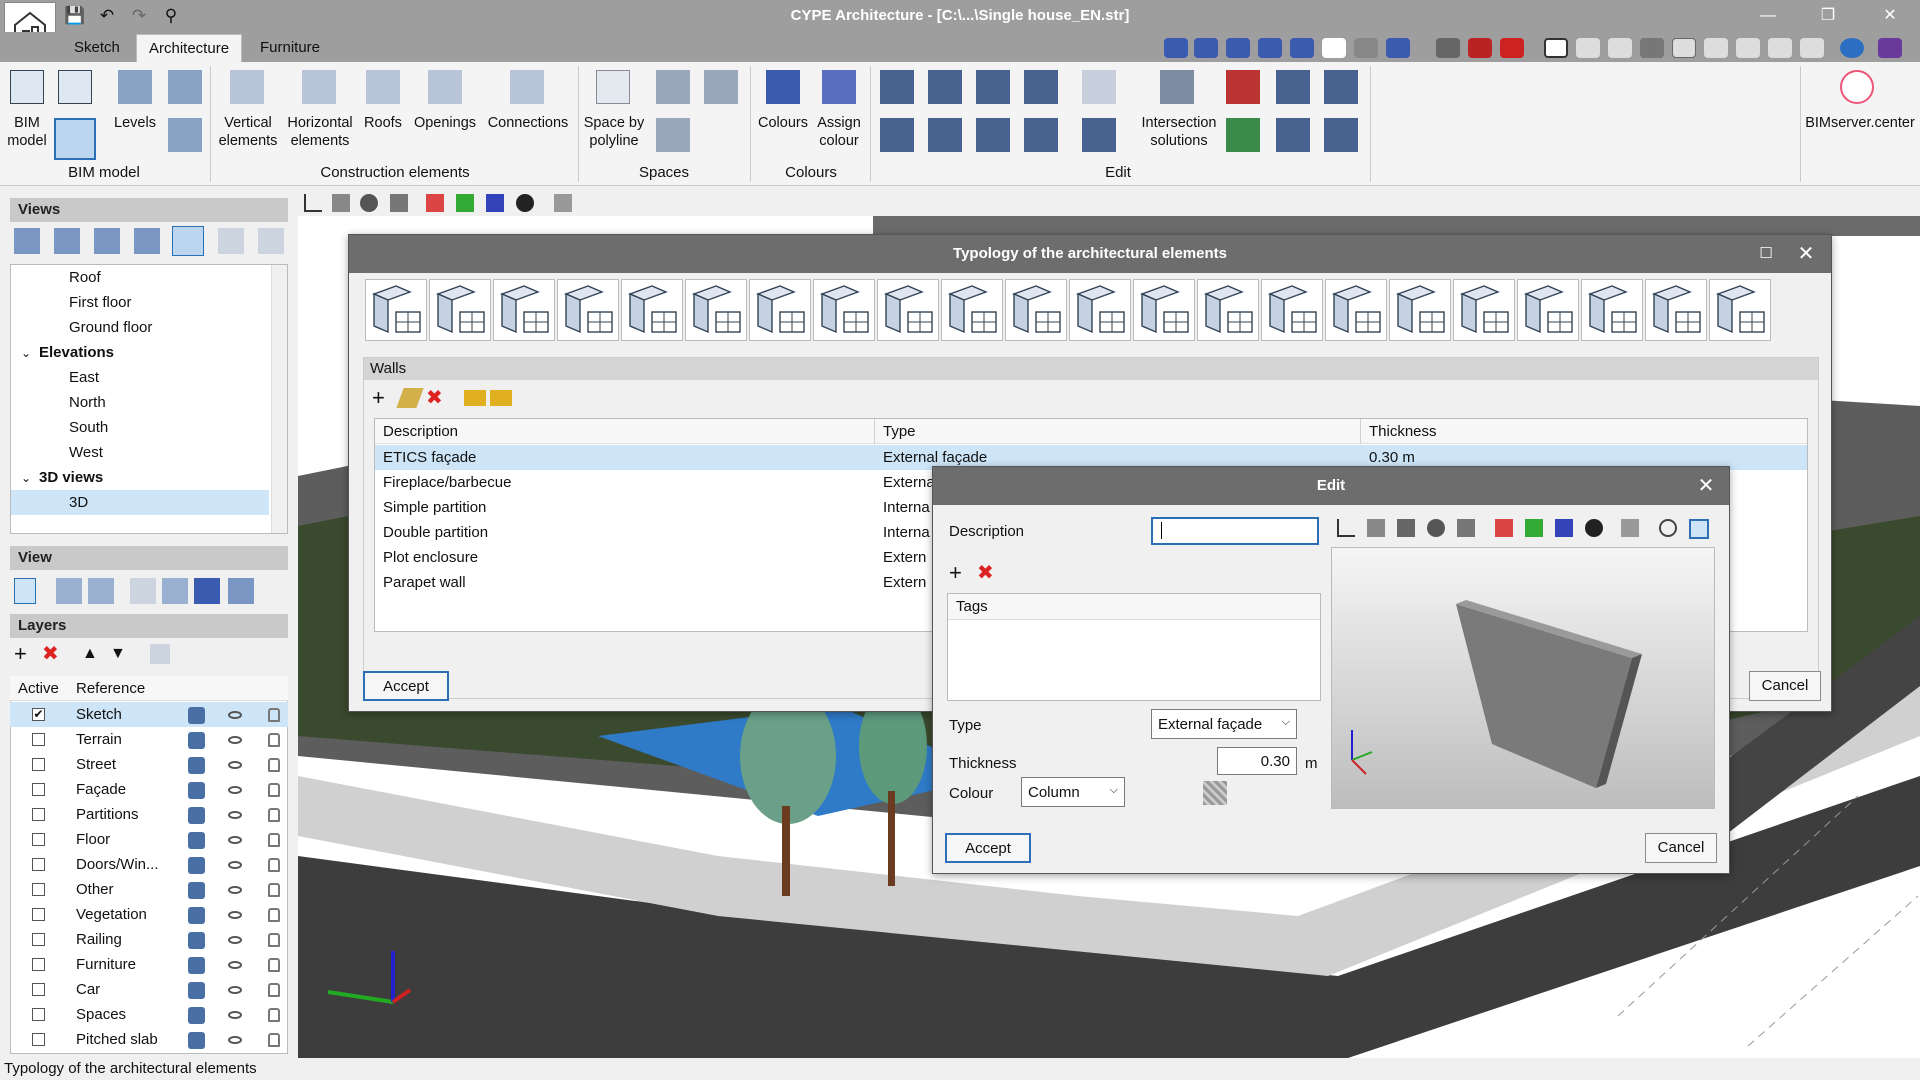 The height and width of the screenshot is (1080, 1920). Describe the element at coordinates (20, 654) in the screenshot. I see `add-layer-icon: +` at that location.